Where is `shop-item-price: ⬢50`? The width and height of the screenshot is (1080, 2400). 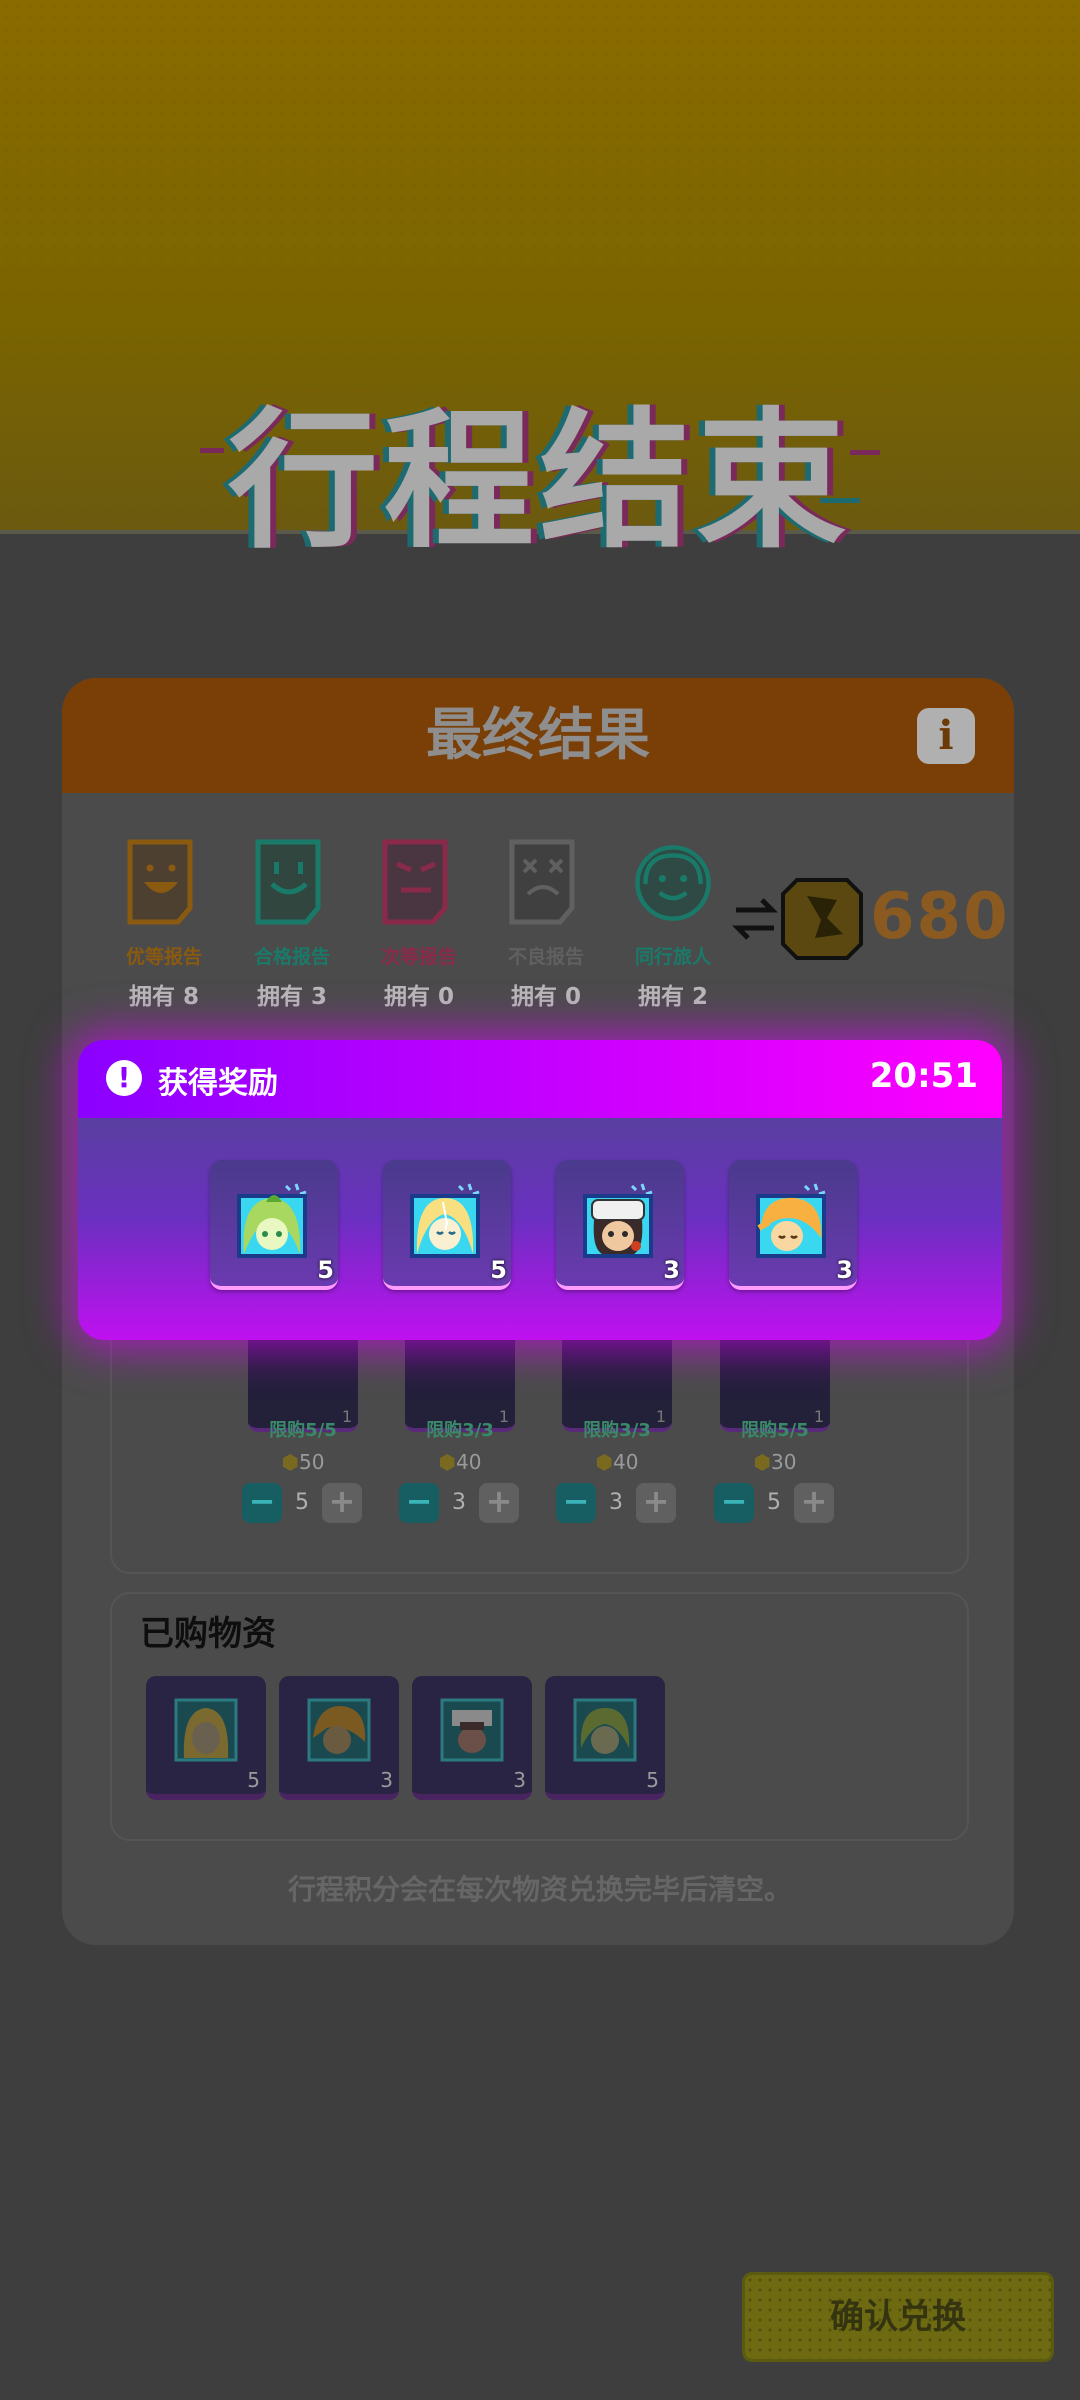 shop-item-price: ⬢50 is located at coordinates (303, 1462).